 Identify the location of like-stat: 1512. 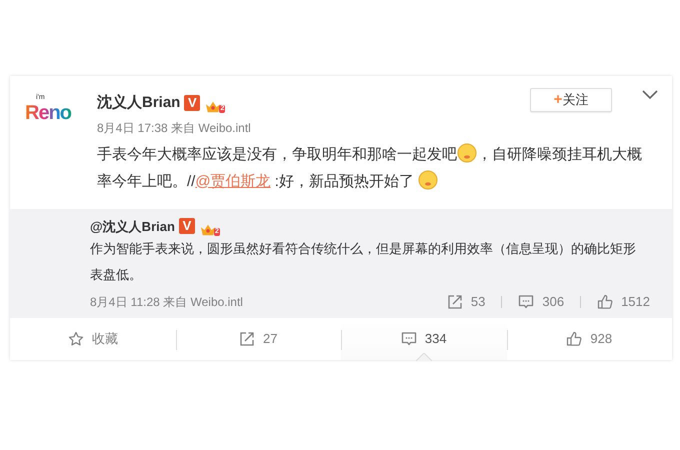
(623, 302).